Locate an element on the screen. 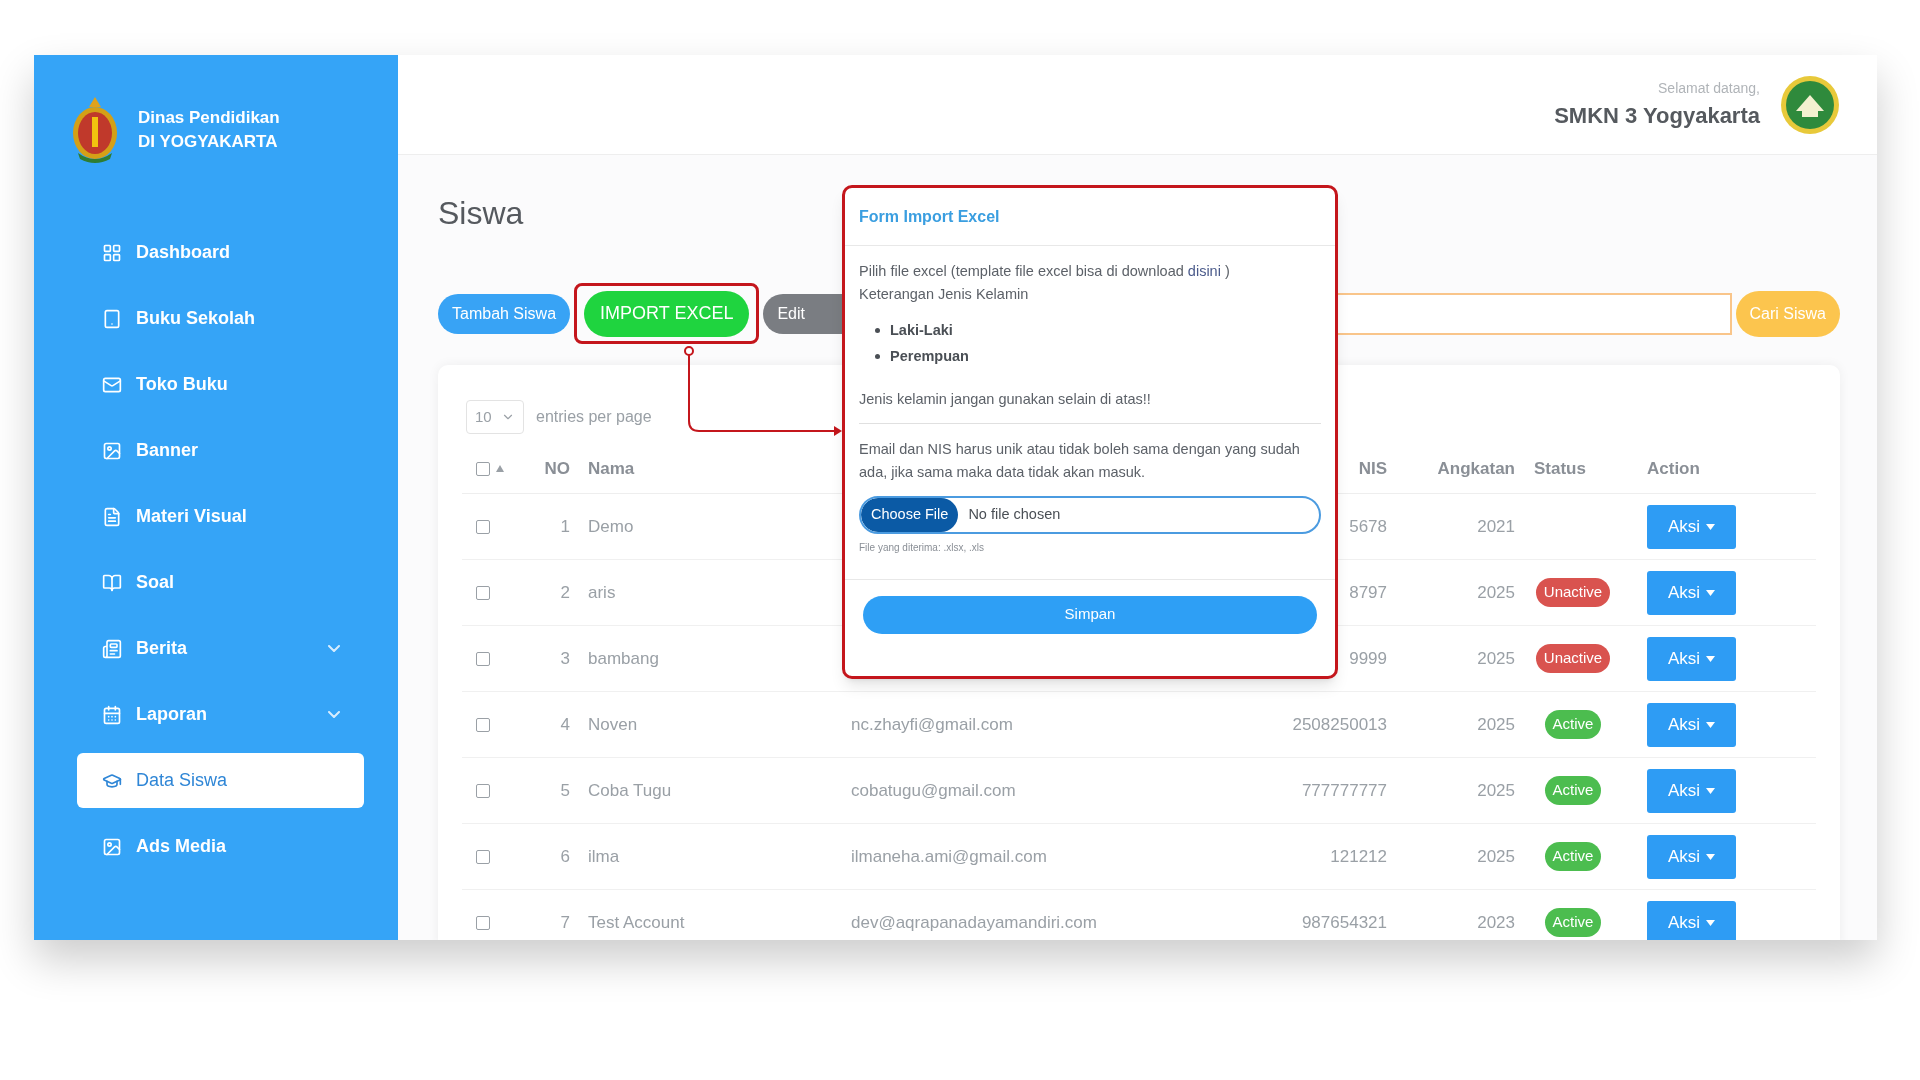 Image resolution: width=1920 pixels, height=1080 pixels. sidebar-item: Materi Visual is located at coordinates (220, 516).